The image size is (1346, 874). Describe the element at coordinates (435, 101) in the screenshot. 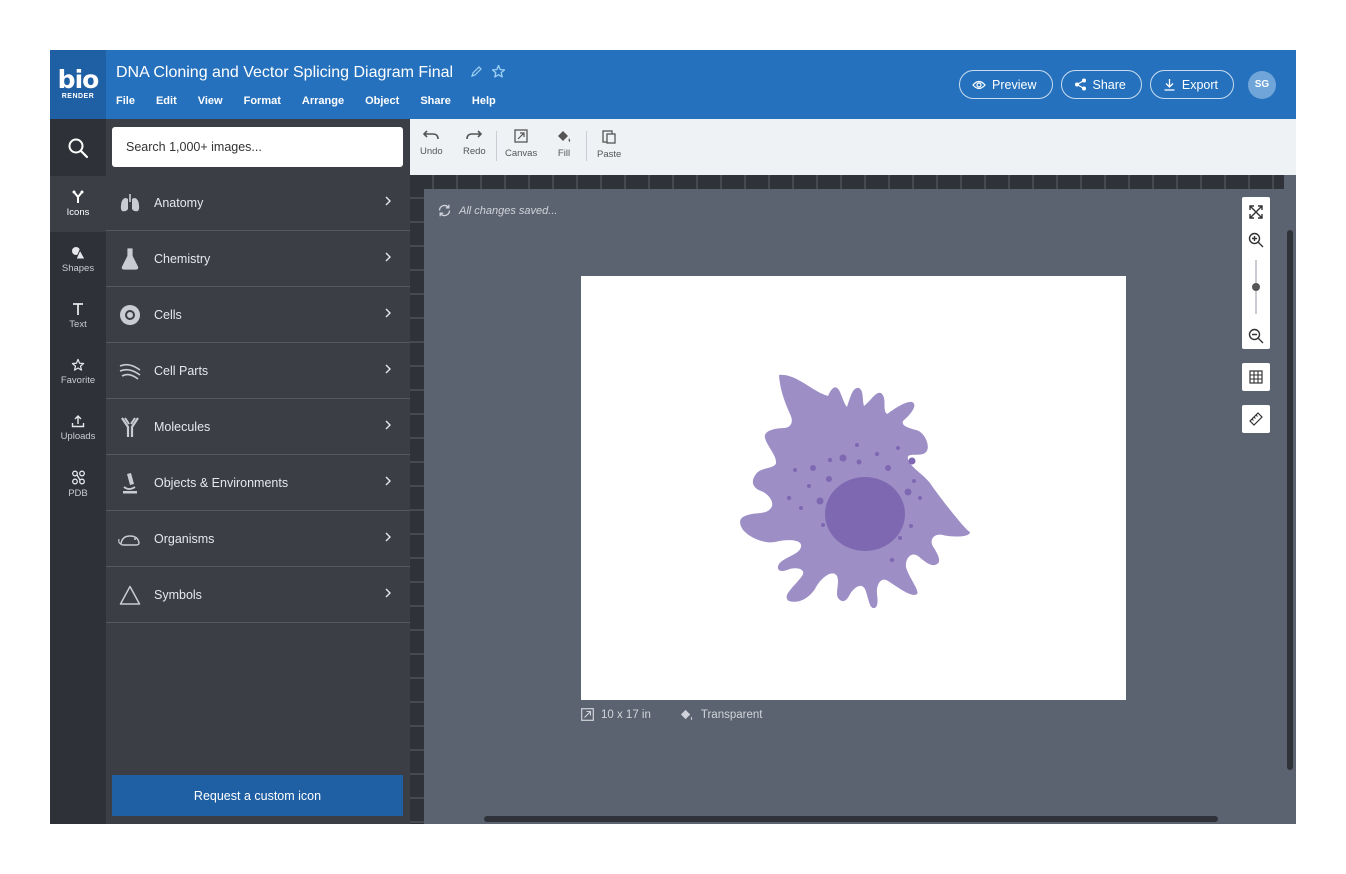

I see `menu-share: Share` at that location.